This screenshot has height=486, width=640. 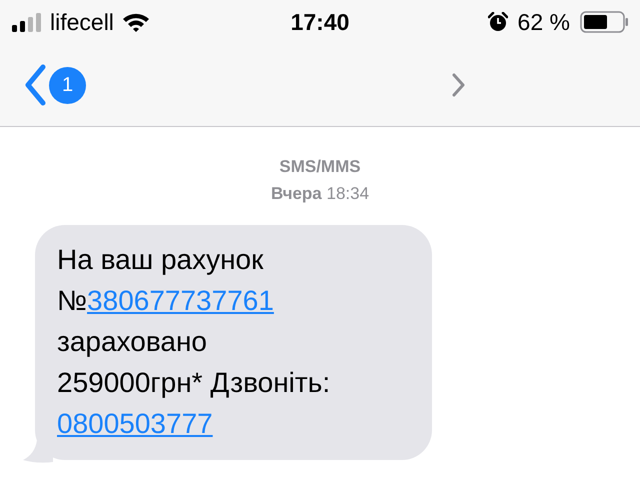 I want to click on phone-number-link: 0800503777, so click(x=135, y=423).